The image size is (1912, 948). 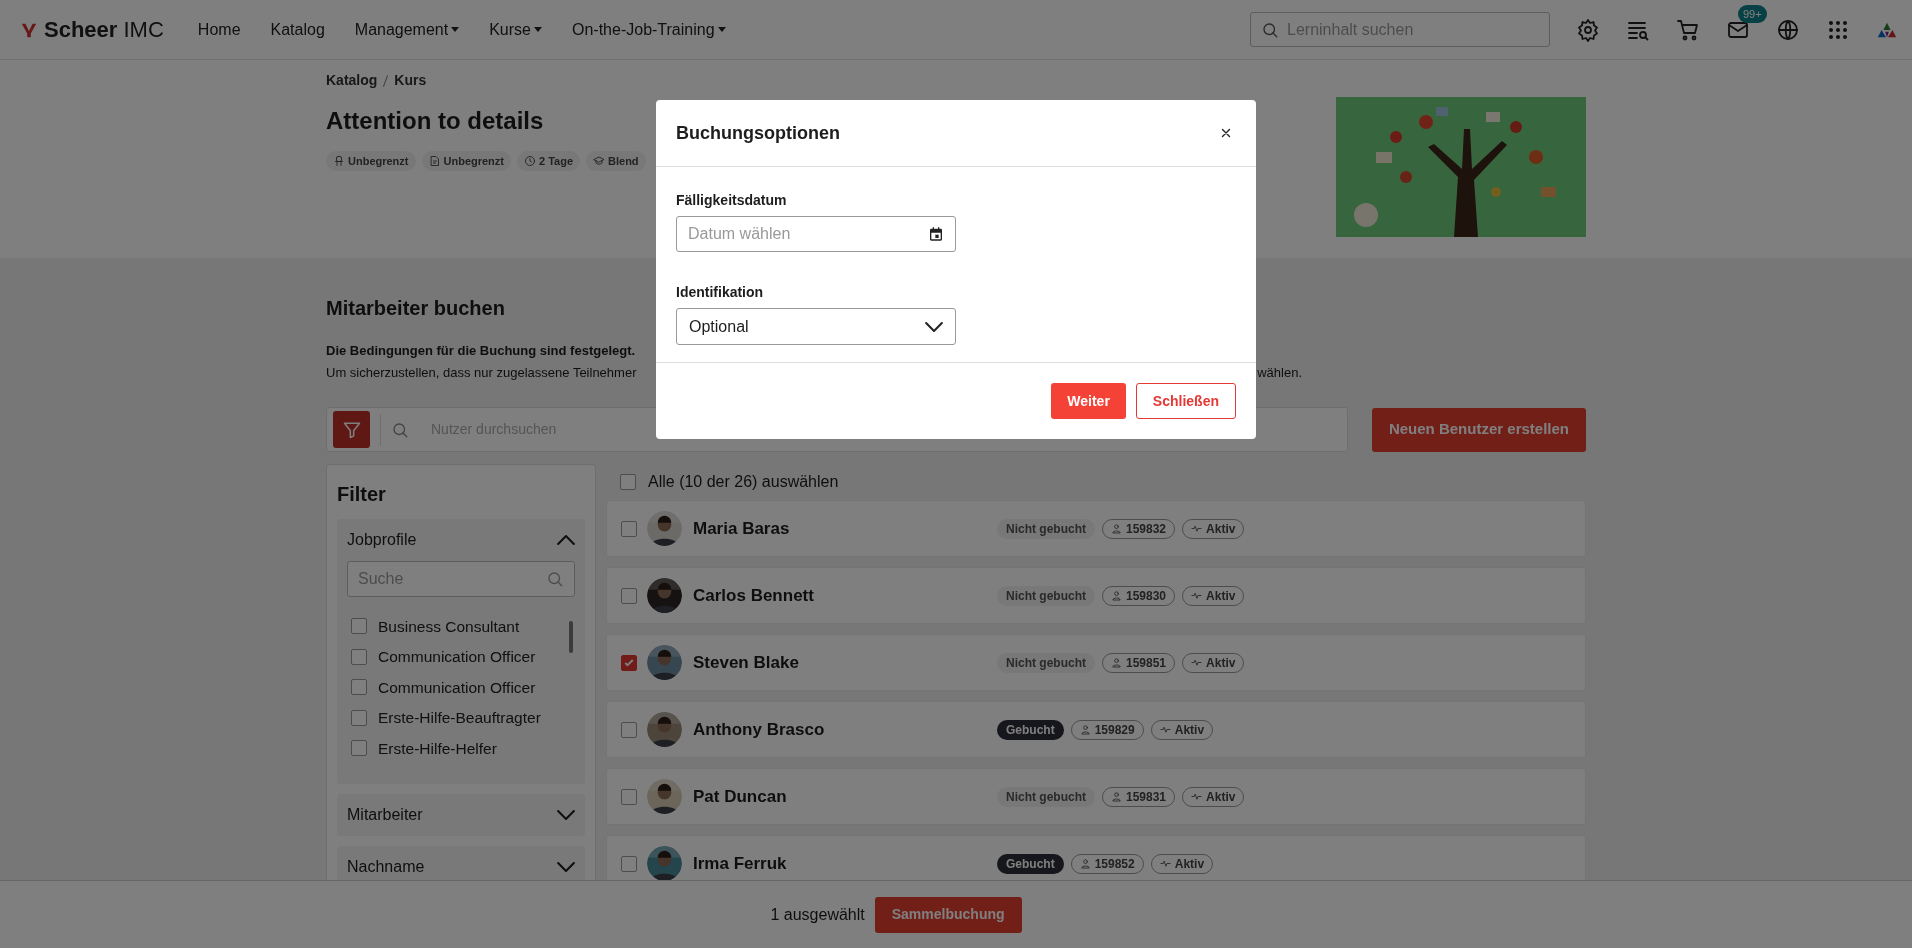 What do you see at coordinates (416, 308) in the screenshot?
I see `section-title: Mitarbeiter buchen` at bounding box center [416, 308].